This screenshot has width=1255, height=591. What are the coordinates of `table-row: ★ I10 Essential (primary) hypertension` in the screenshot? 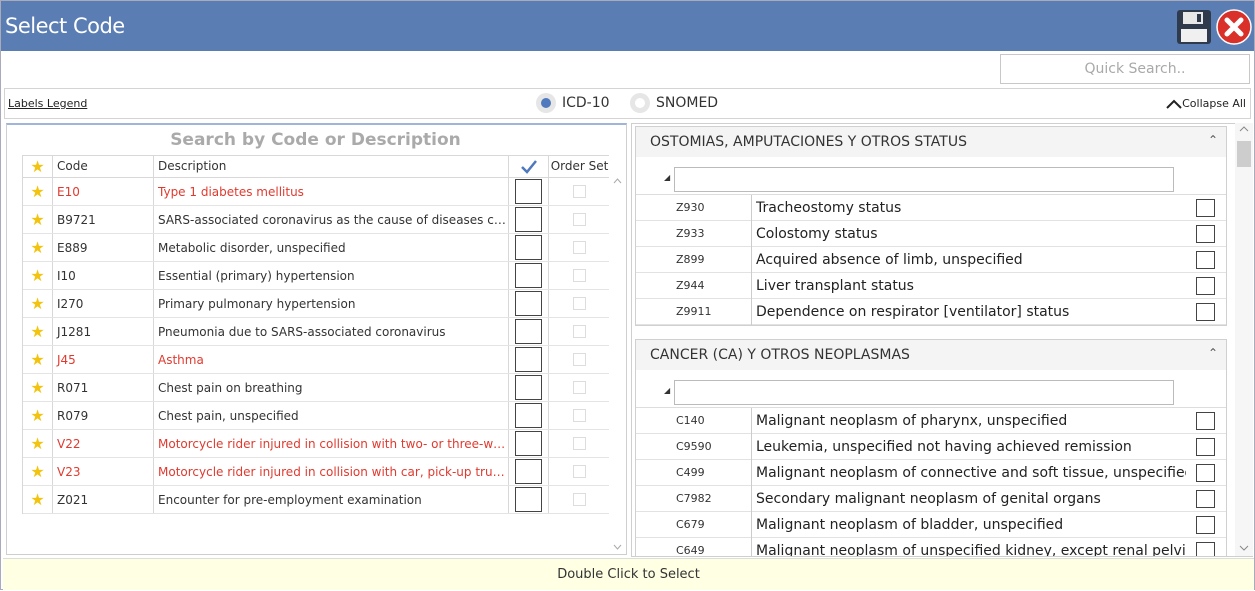 It's located at (316, 276).